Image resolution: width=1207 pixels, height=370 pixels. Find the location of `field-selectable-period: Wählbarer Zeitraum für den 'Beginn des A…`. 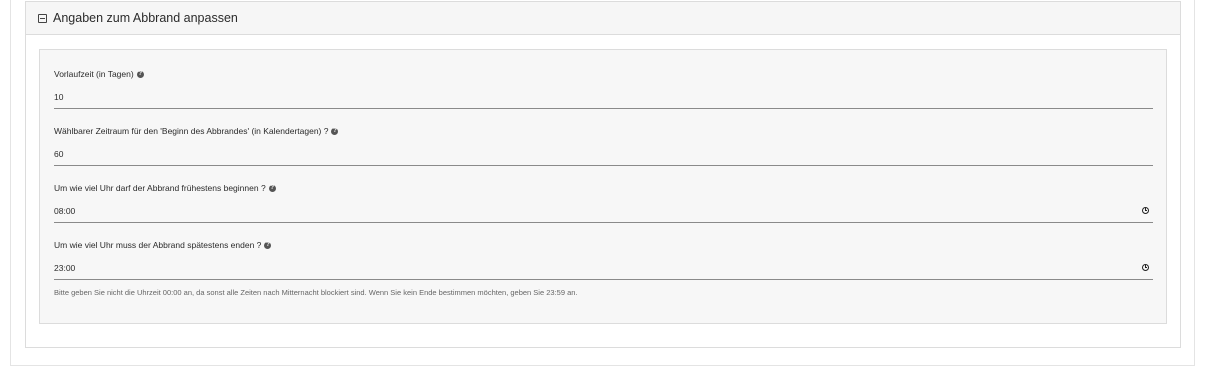

field-selectable-period: Wählbarer Zeitraum für den 'Beginn des A… is located at coordinates (603, 146).